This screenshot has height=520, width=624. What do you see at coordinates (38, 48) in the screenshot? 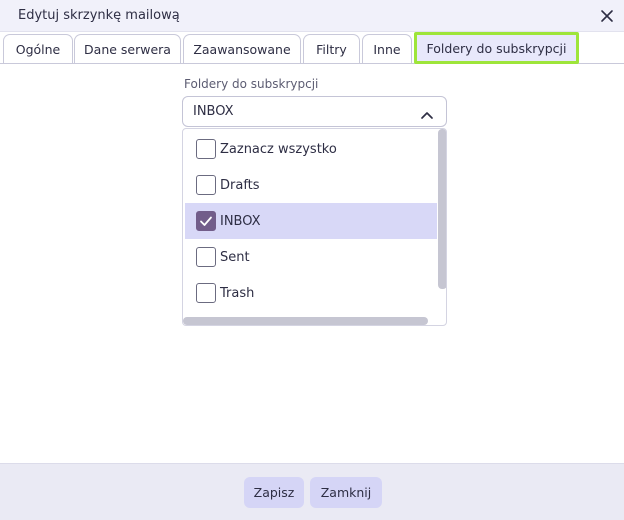
I see `tab-general: Ogólne` at bounding box center [38, 48].